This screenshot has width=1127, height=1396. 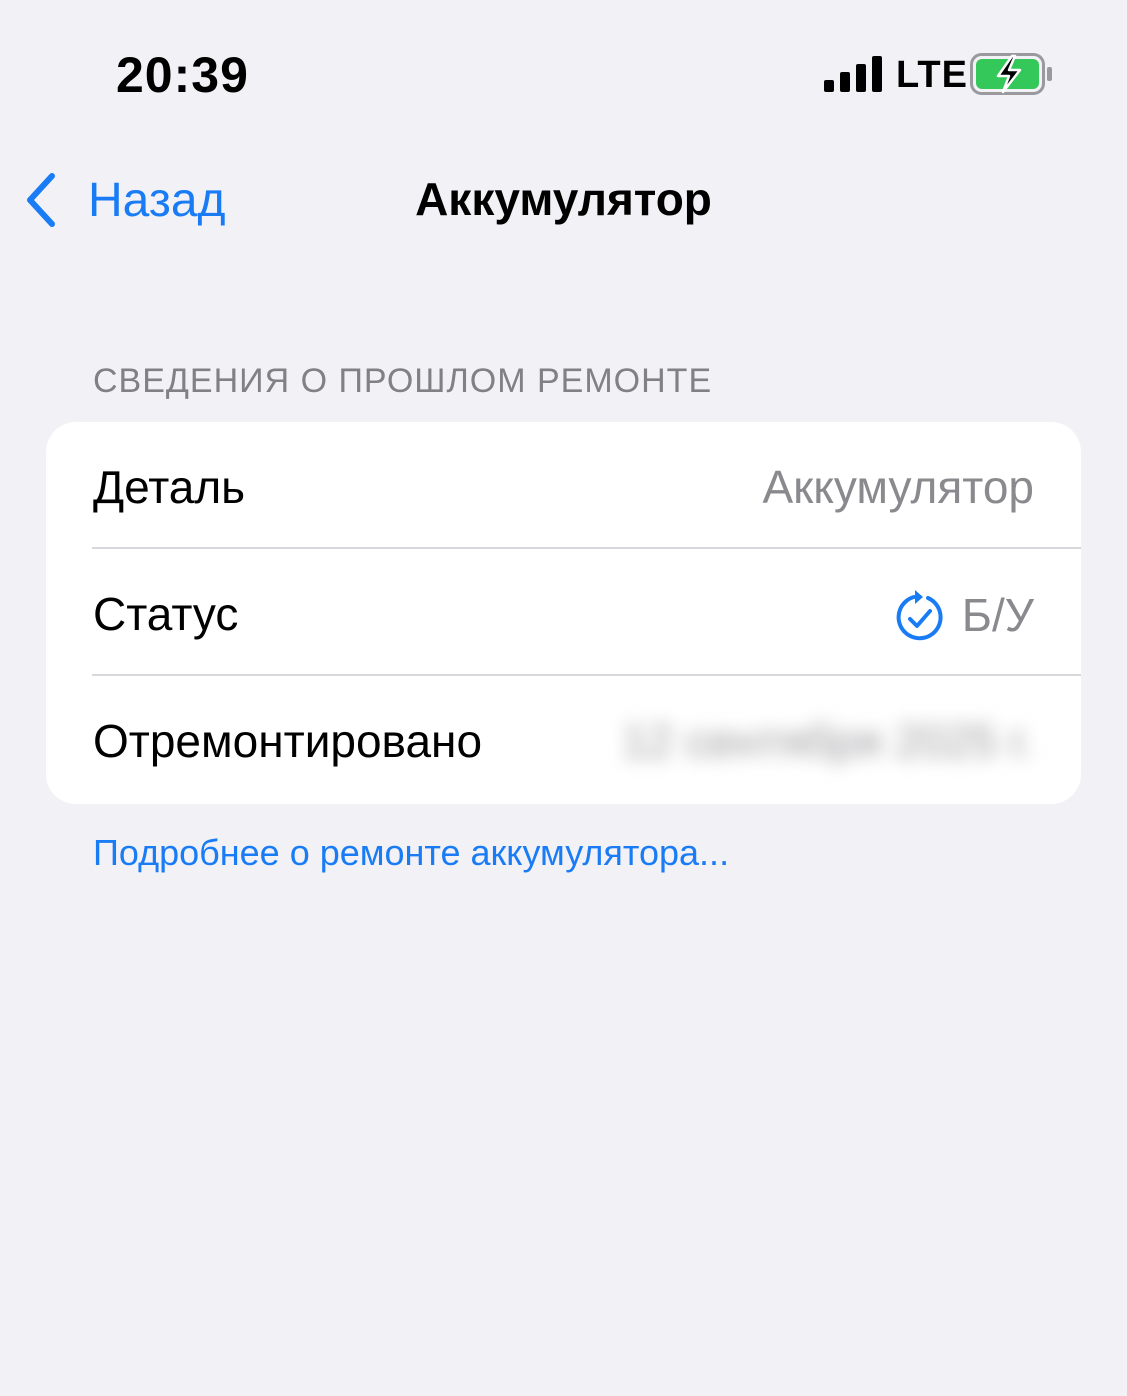 I want to click on row-status-value: Б/У, so click(x=997, y=615).